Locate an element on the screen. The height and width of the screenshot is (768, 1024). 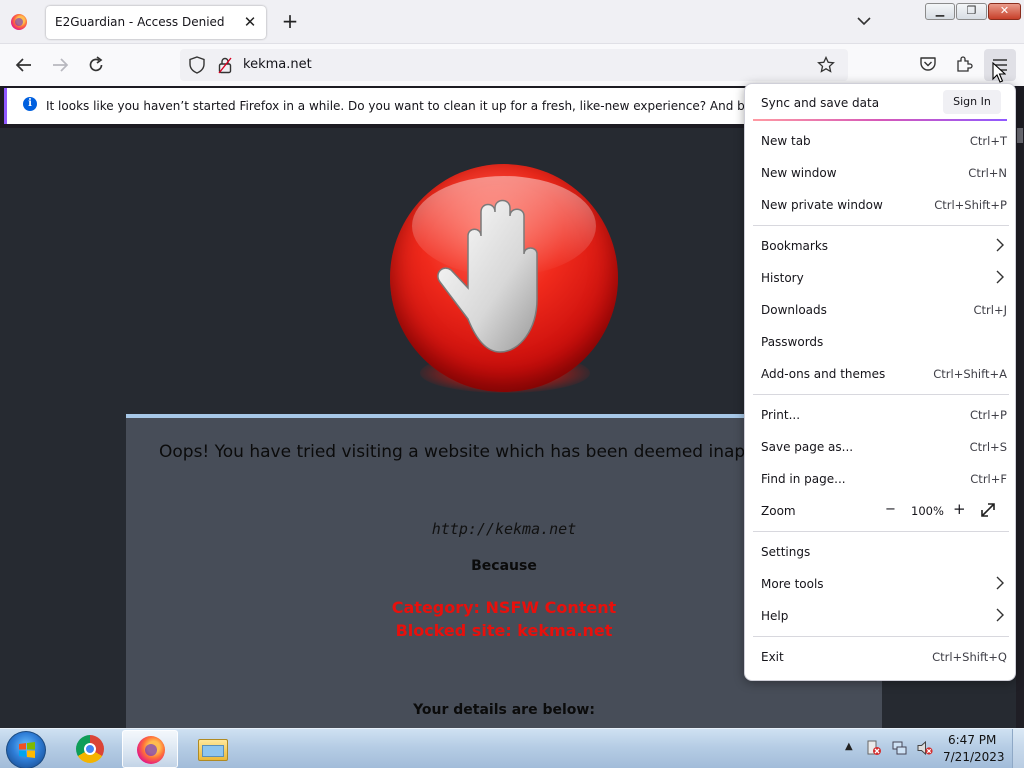
menu-item-shortcut: Ctrl+P is located at coordinates (988, 415).